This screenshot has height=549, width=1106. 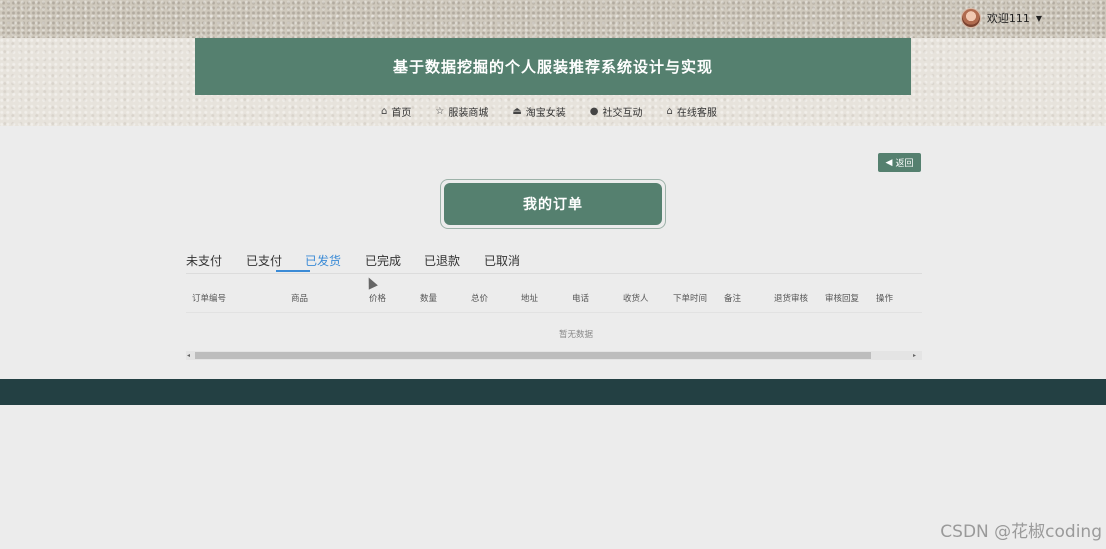 I want to click on site-title: 基于数据挖掘的个人服装推荐系统设计与实现, so click(x=553, y=66).